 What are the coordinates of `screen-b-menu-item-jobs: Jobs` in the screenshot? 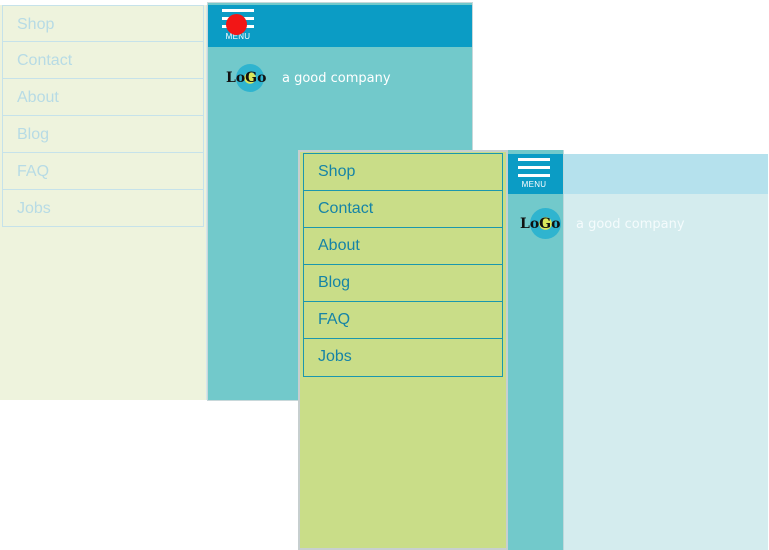 It's located at (403, 357).